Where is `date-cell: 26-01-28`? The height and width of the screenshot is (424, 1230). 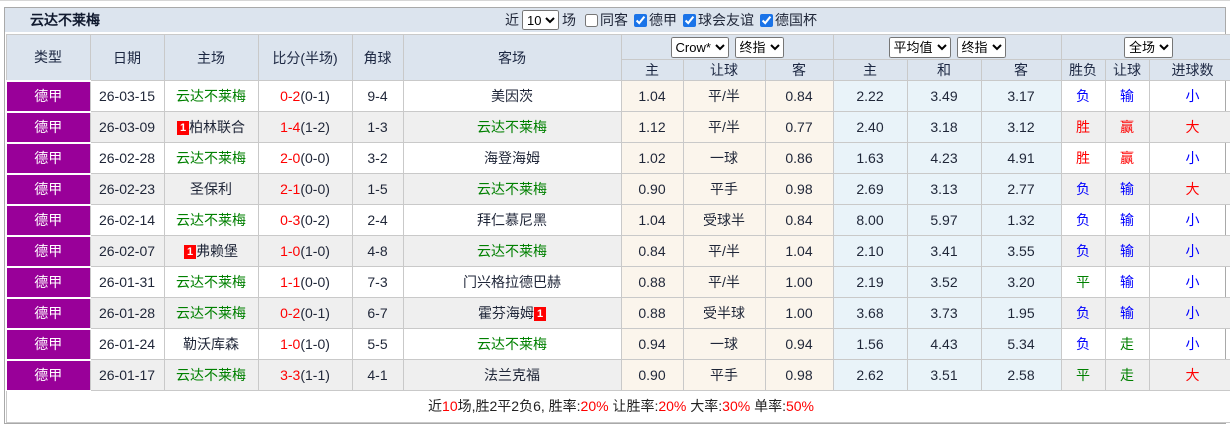 date-cell: 26-01-28 is located at coordinates (127, 313).